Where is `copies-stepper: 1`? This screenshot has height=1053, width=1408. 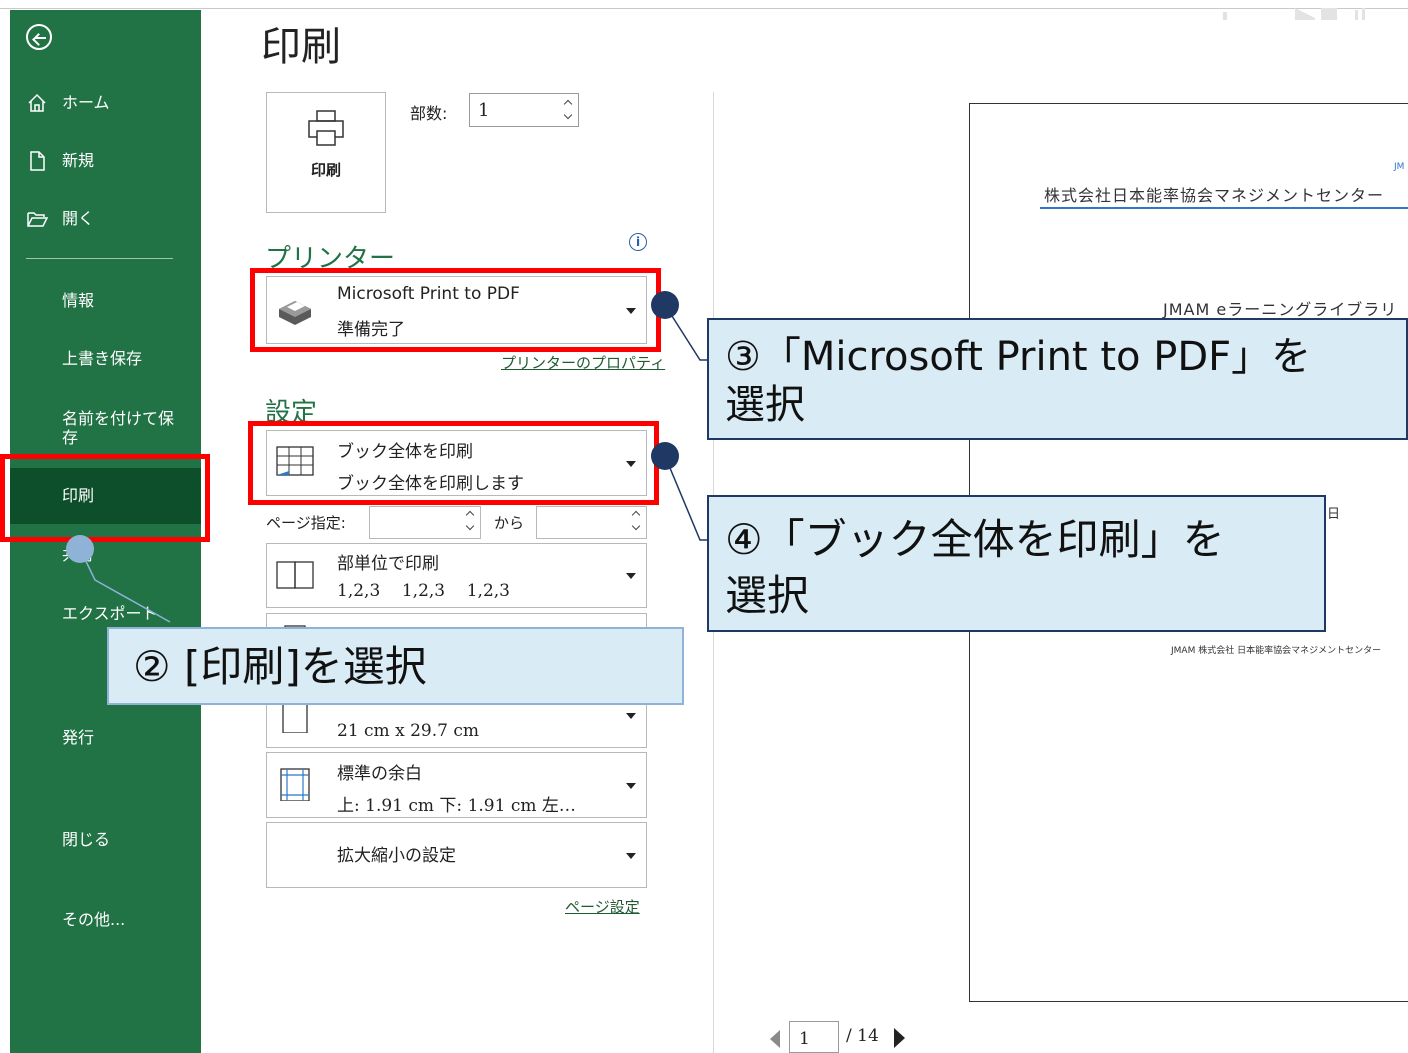
copies-stepper: 1 is located at coordinates (524, 110).